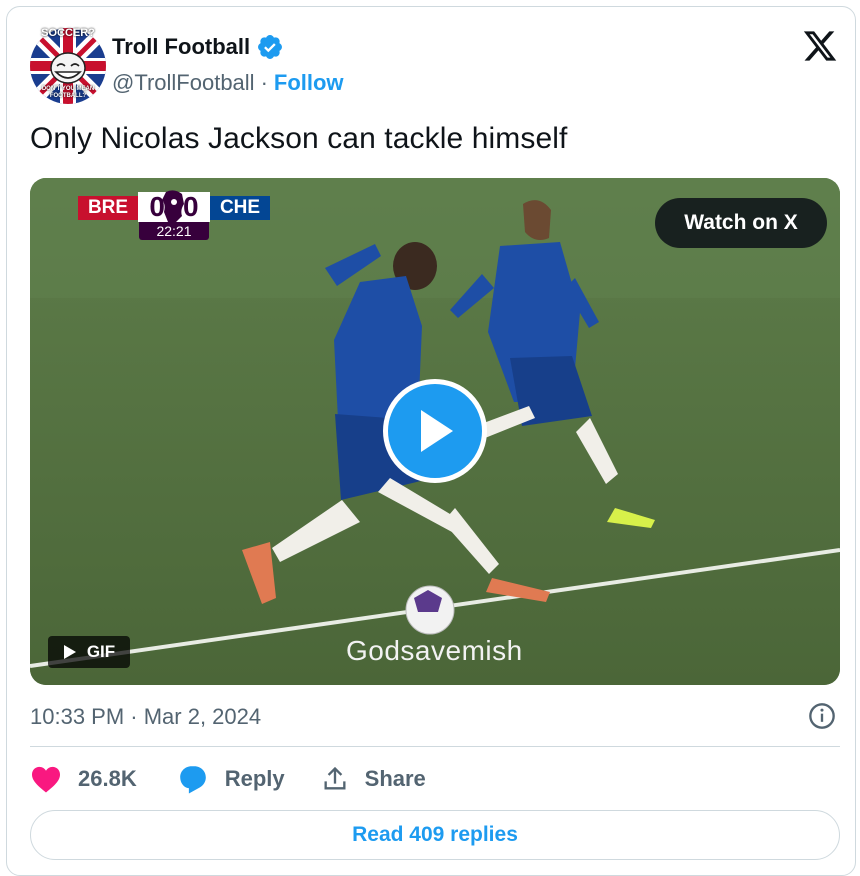 The height and width of the screenshot is (876, 860). I want to click on league-lion-icon, so click(173, 206).